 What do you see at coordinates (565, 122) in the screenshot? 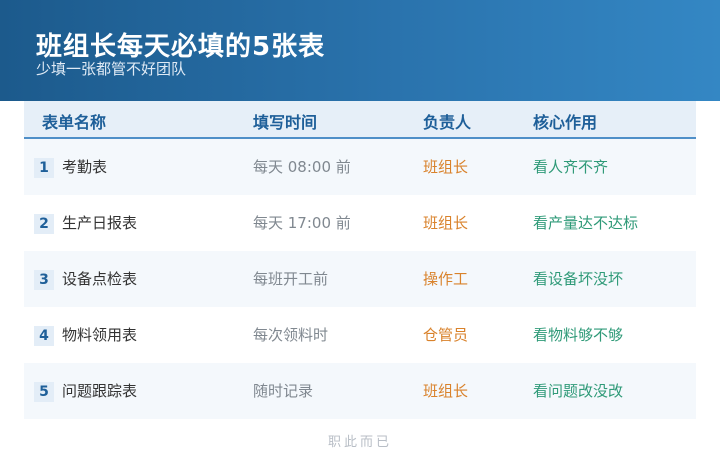
I see `column-header-purpose: 核心作用` at bounding box center [565, 122].